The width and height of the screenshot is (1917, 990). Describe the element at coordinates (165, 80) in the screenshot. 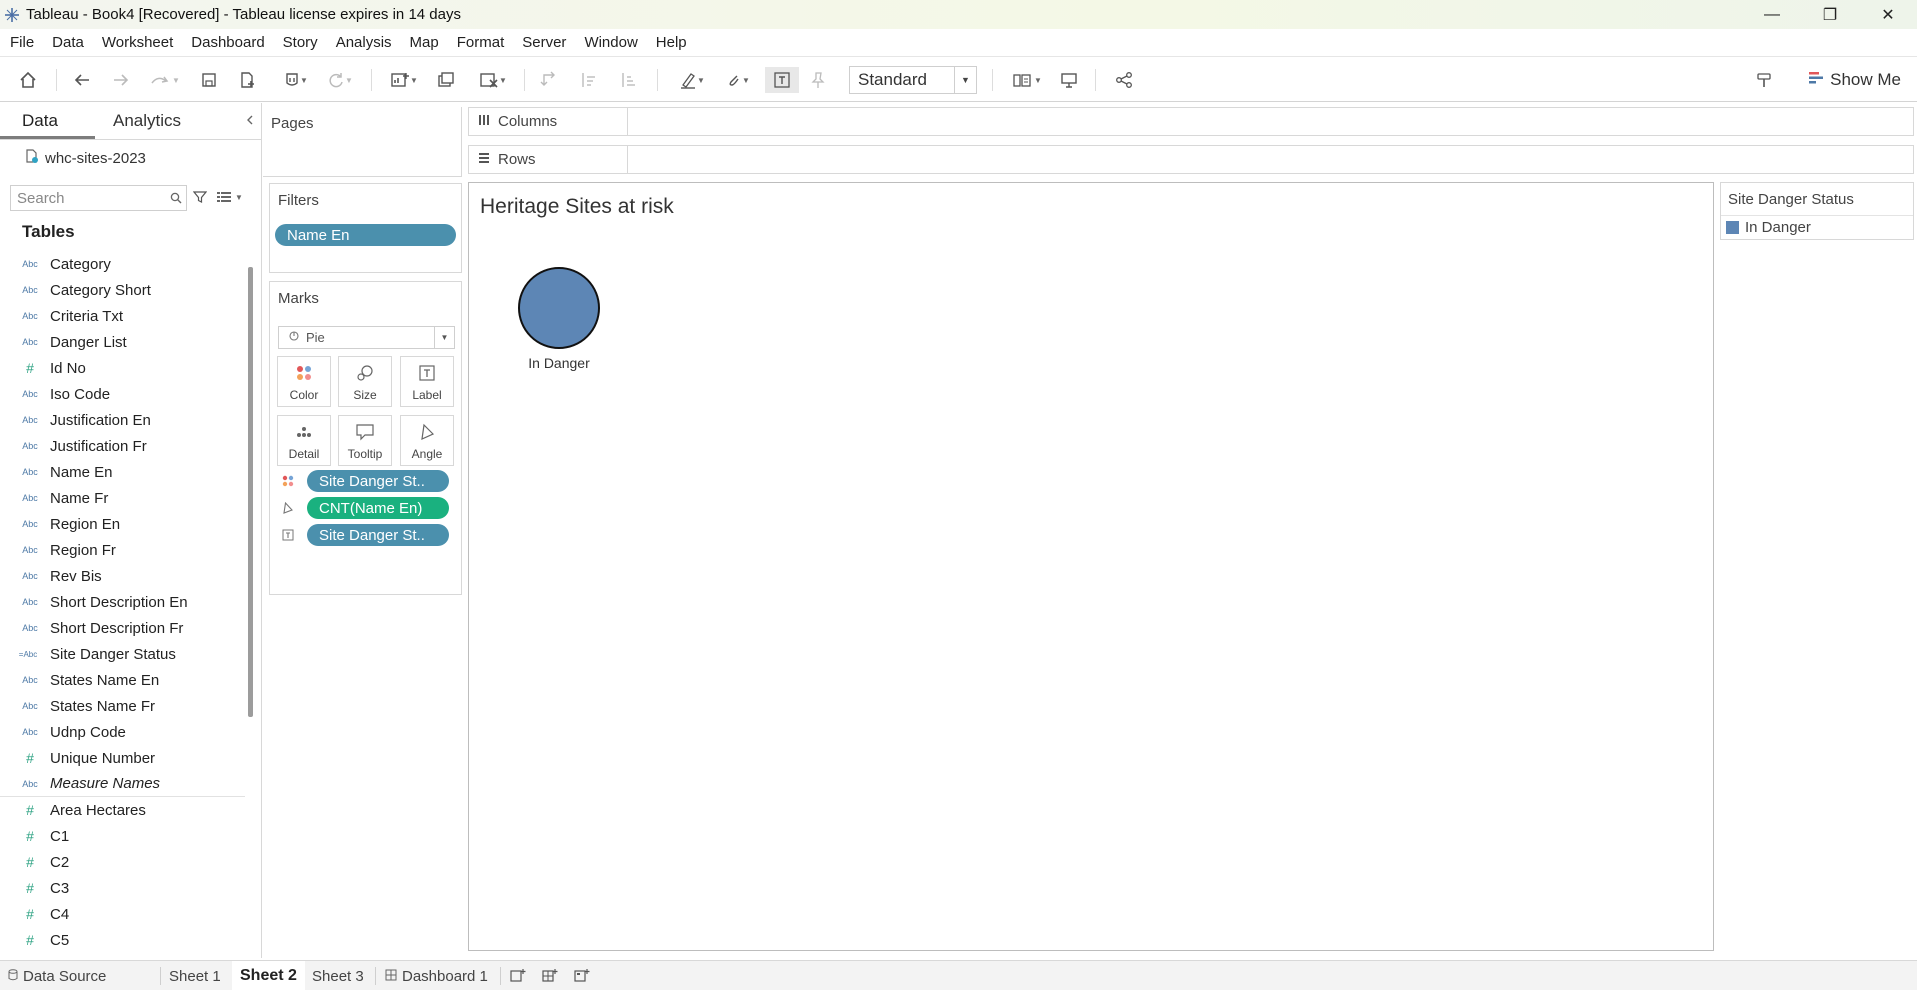

I see `replay-icon: ▼` at that location.